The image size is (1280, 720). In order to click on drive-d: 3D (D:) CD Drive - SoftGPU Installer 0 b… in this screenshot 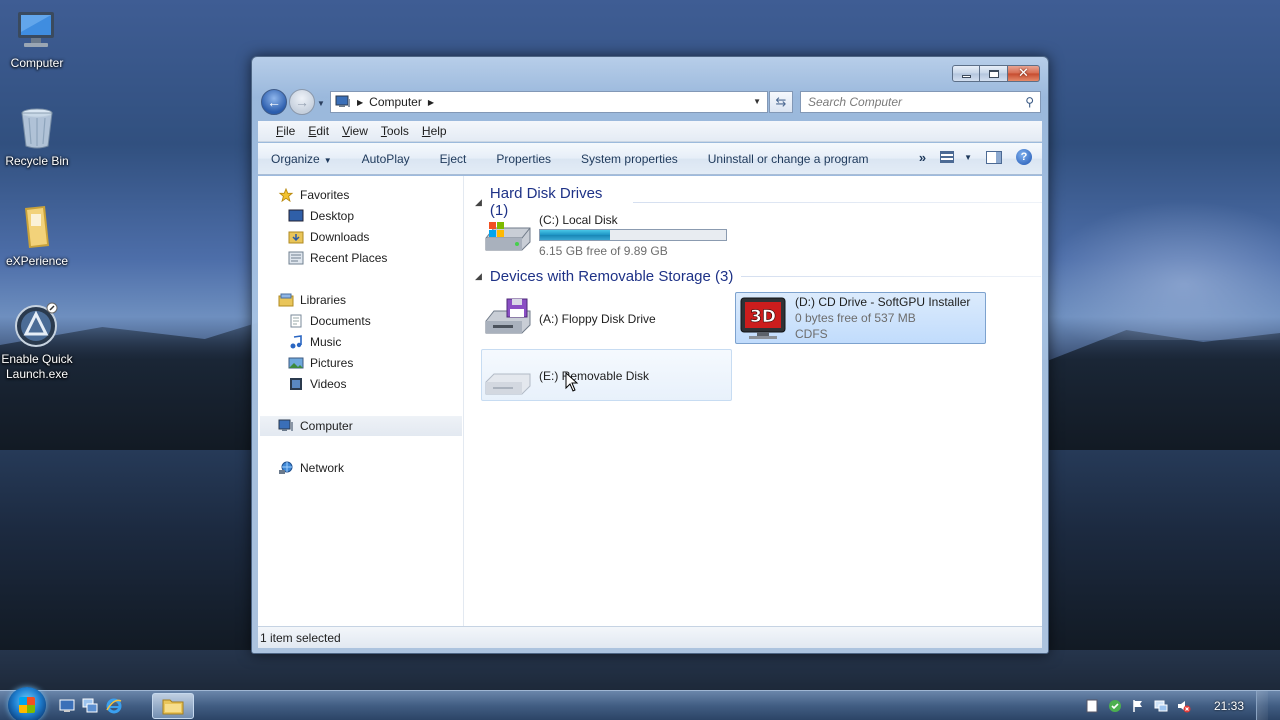, I will do `click(854, 318)`.